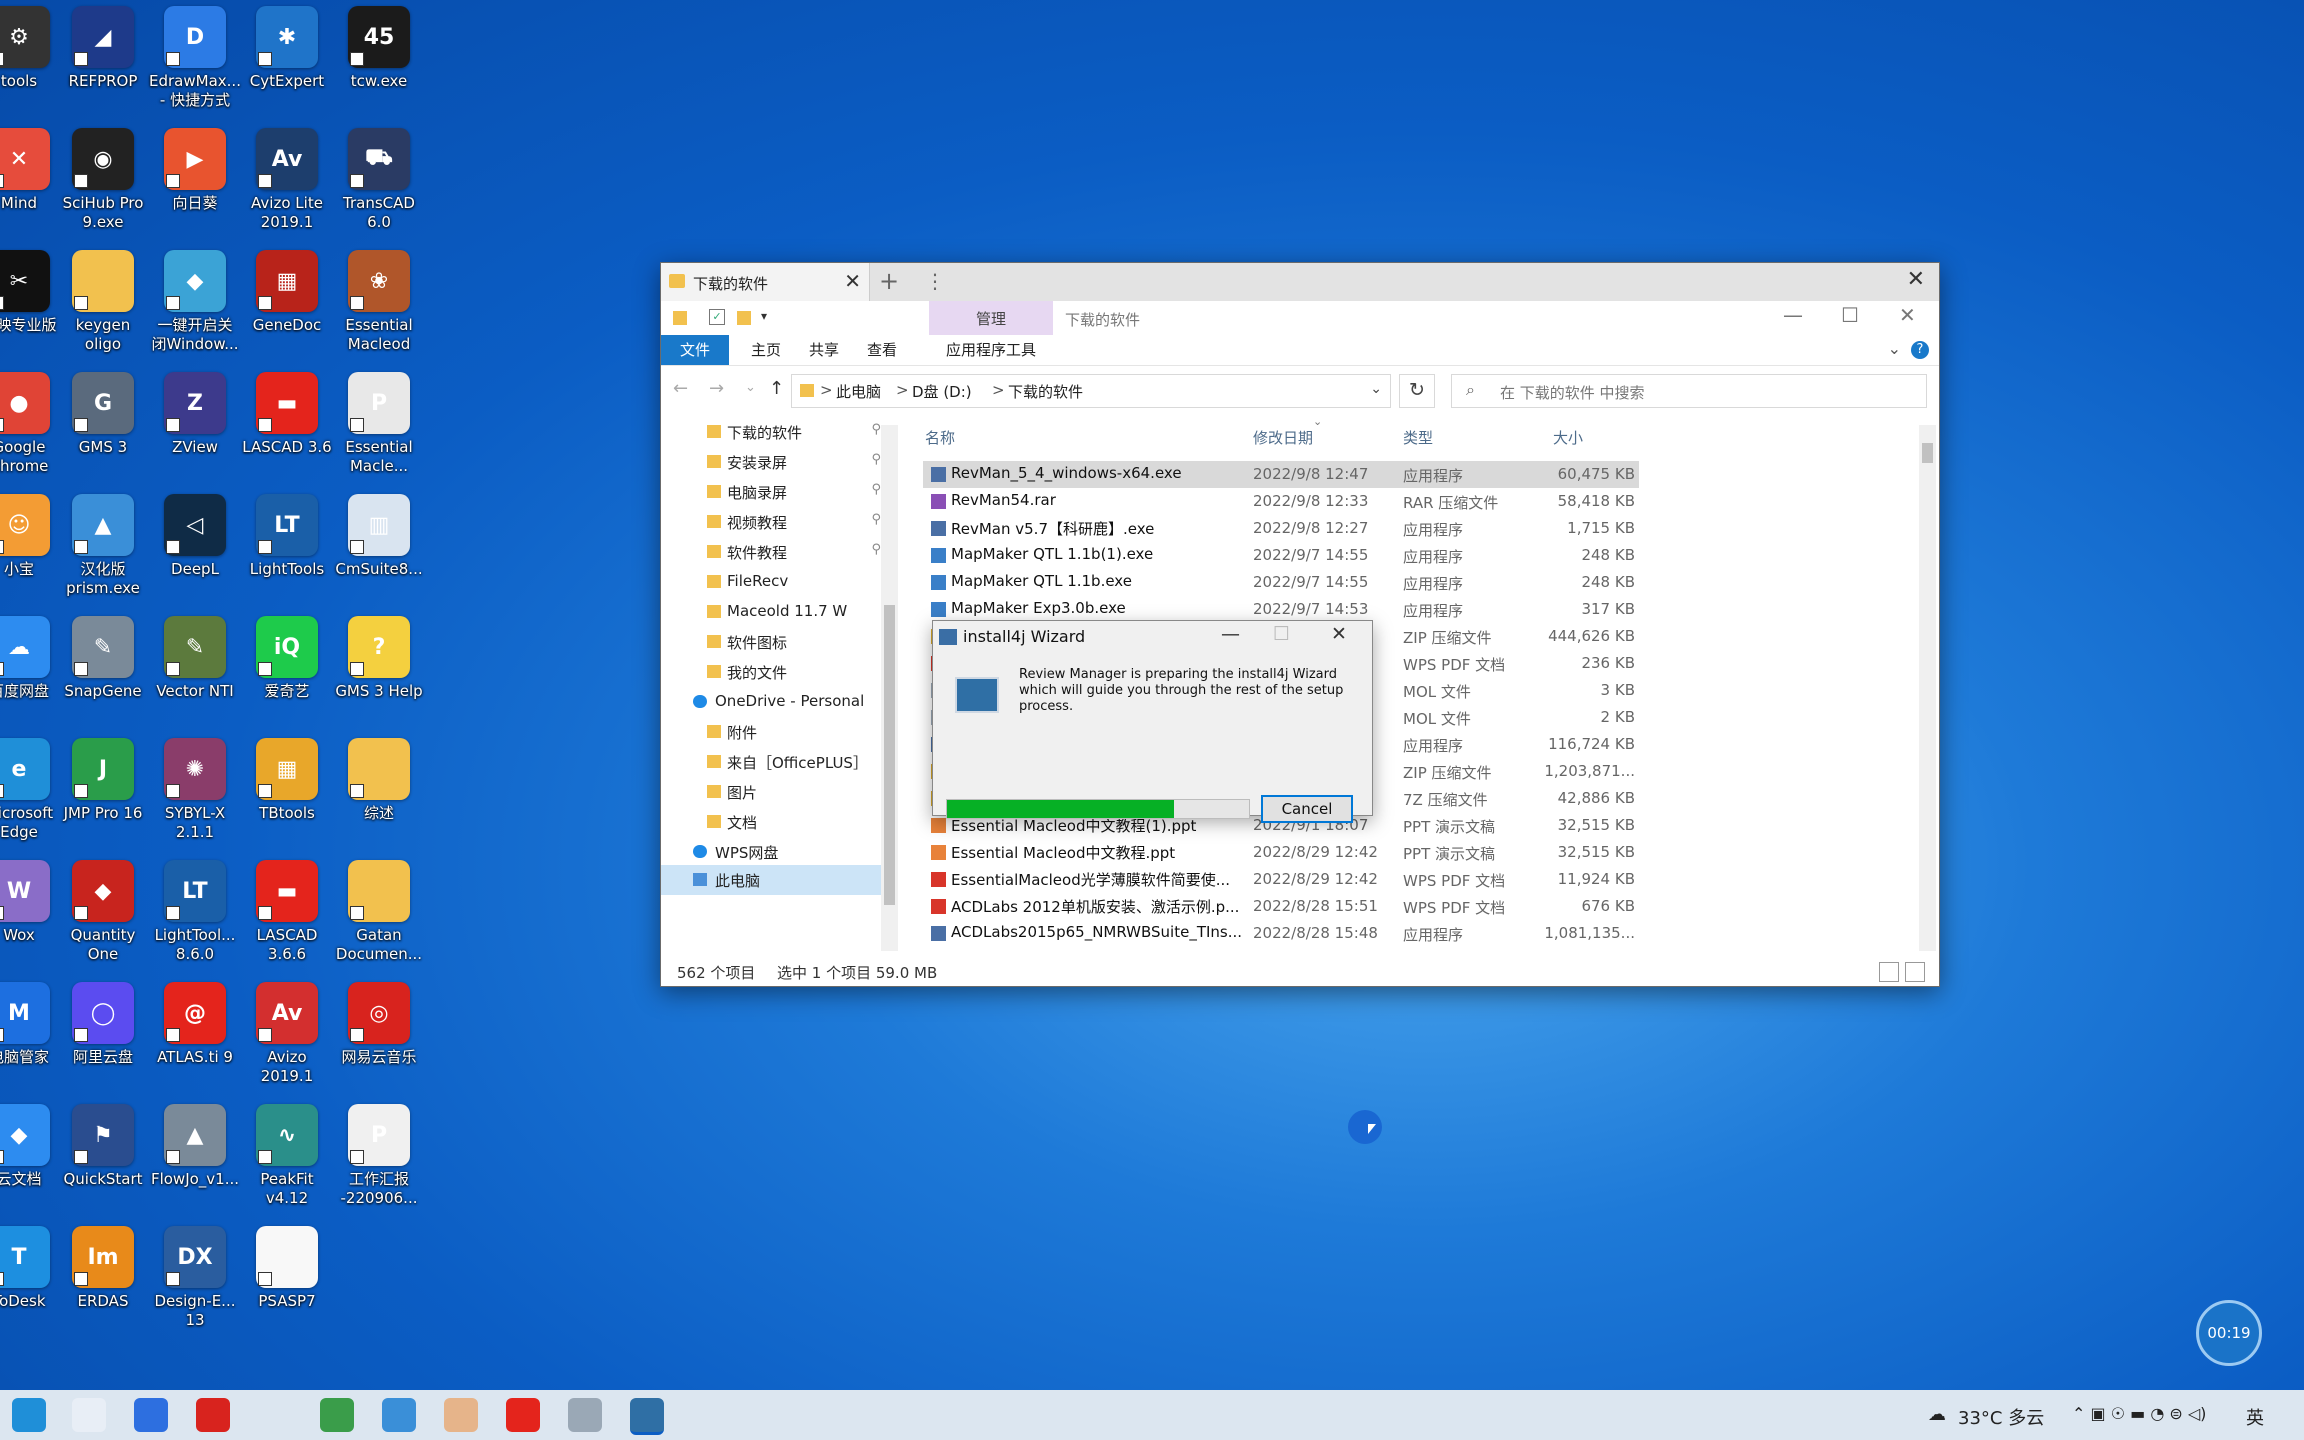 This screenshot has height=1440, width=2304. I want to click on desktop-shortcut: 45 tcw.exe, so click(379, 59).